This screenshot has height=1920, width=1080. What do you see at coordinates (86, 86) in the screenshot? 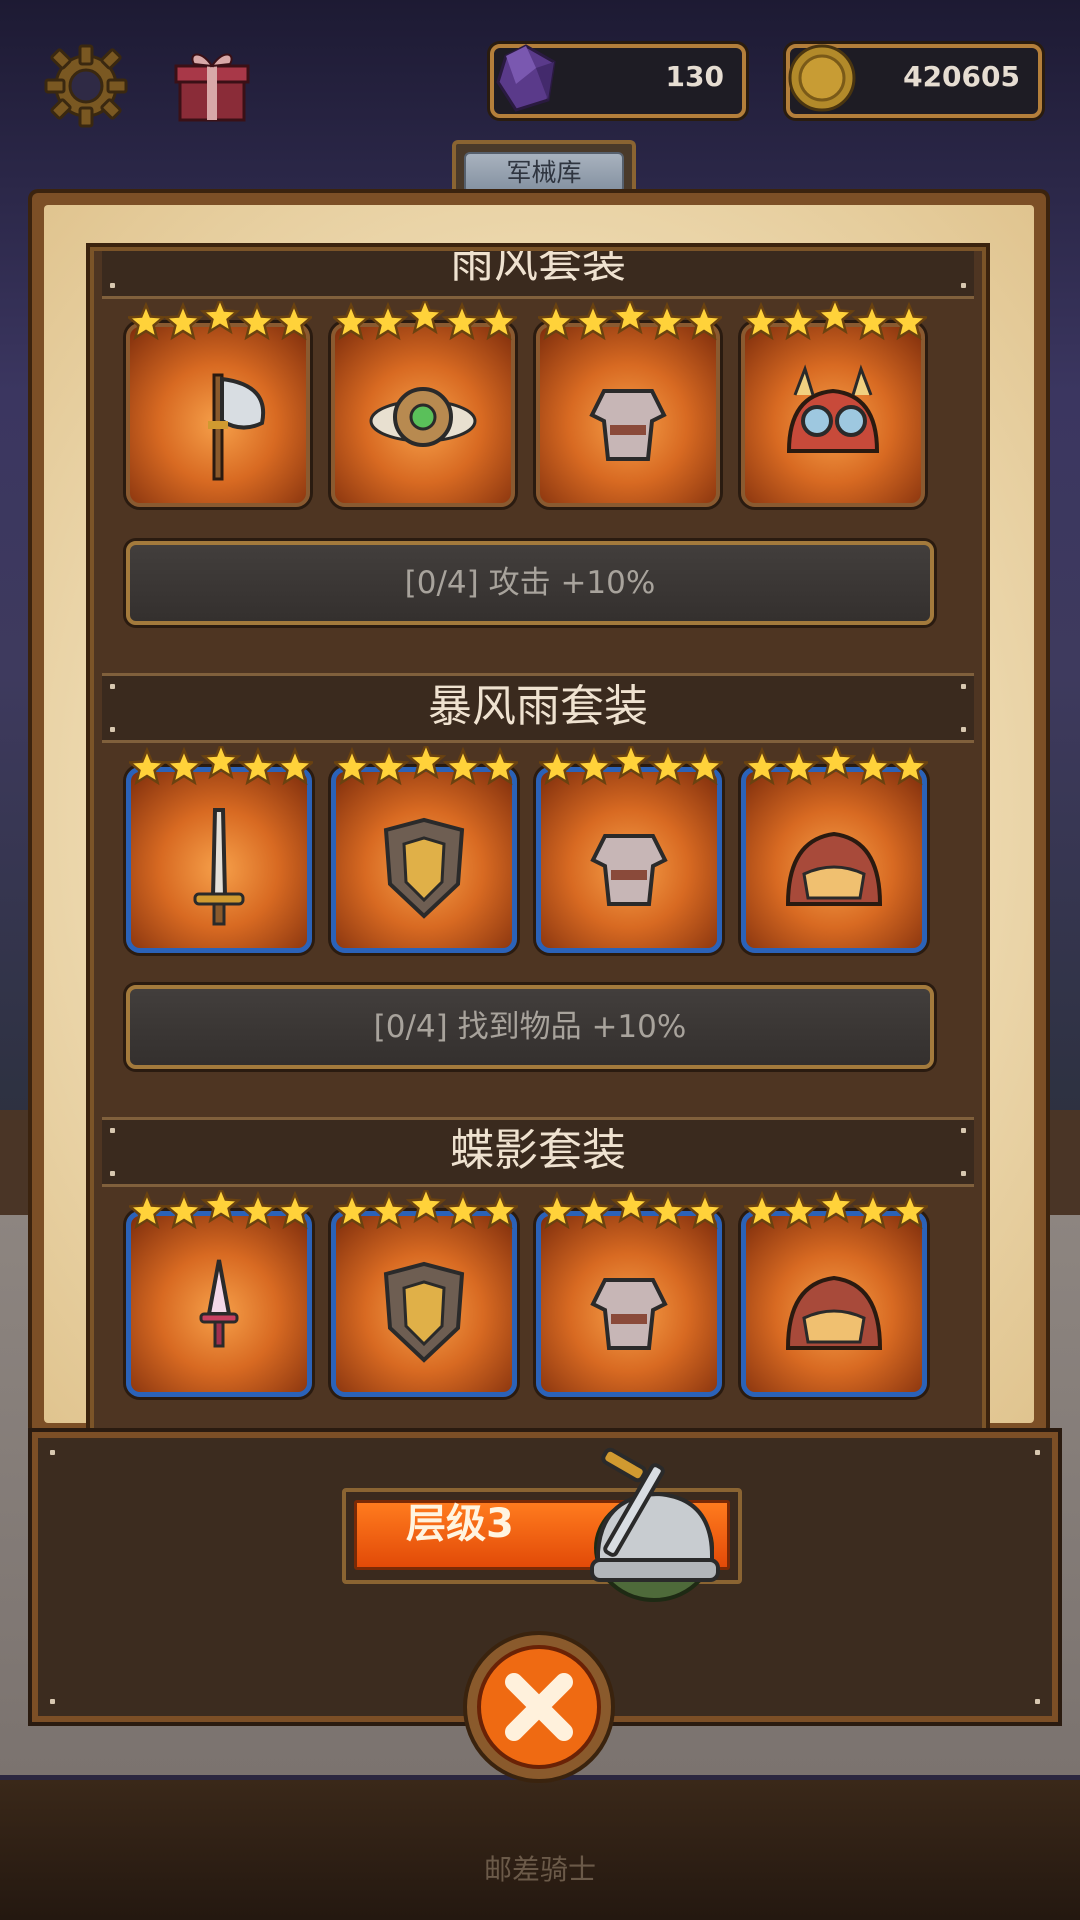
I see `gear-icon` at bounding box center [86, 86].